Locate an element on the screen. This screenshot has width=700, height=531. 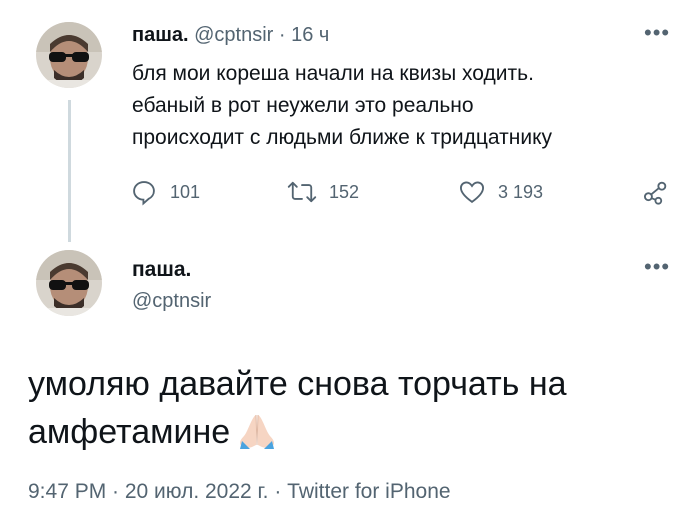
tweet-actions: 101 152 3 193 is located at coordinates (402, 193).